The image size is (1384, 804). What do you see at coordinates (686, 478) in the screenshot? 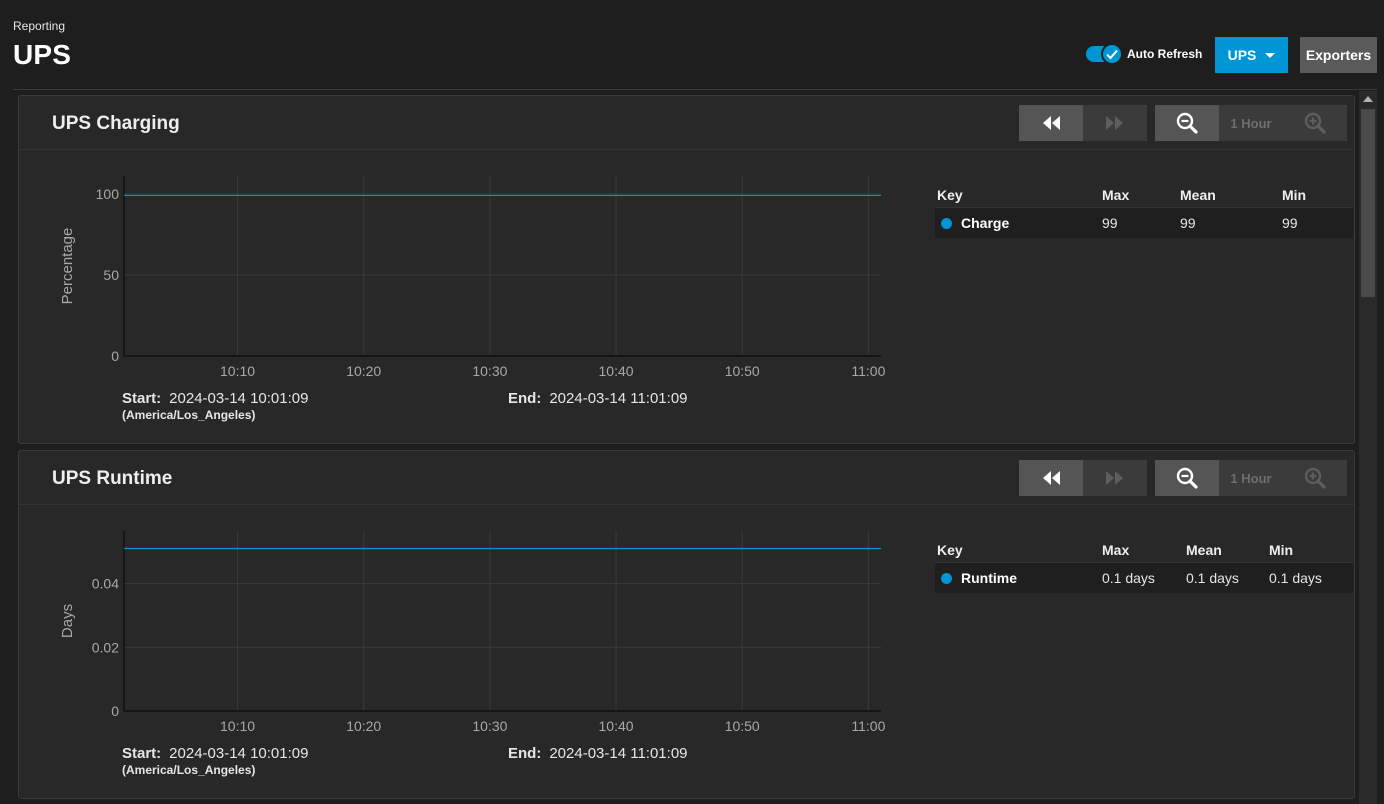
I see `card-header: UPS Runtime 1 Hour` at bounding box center [686, 478].